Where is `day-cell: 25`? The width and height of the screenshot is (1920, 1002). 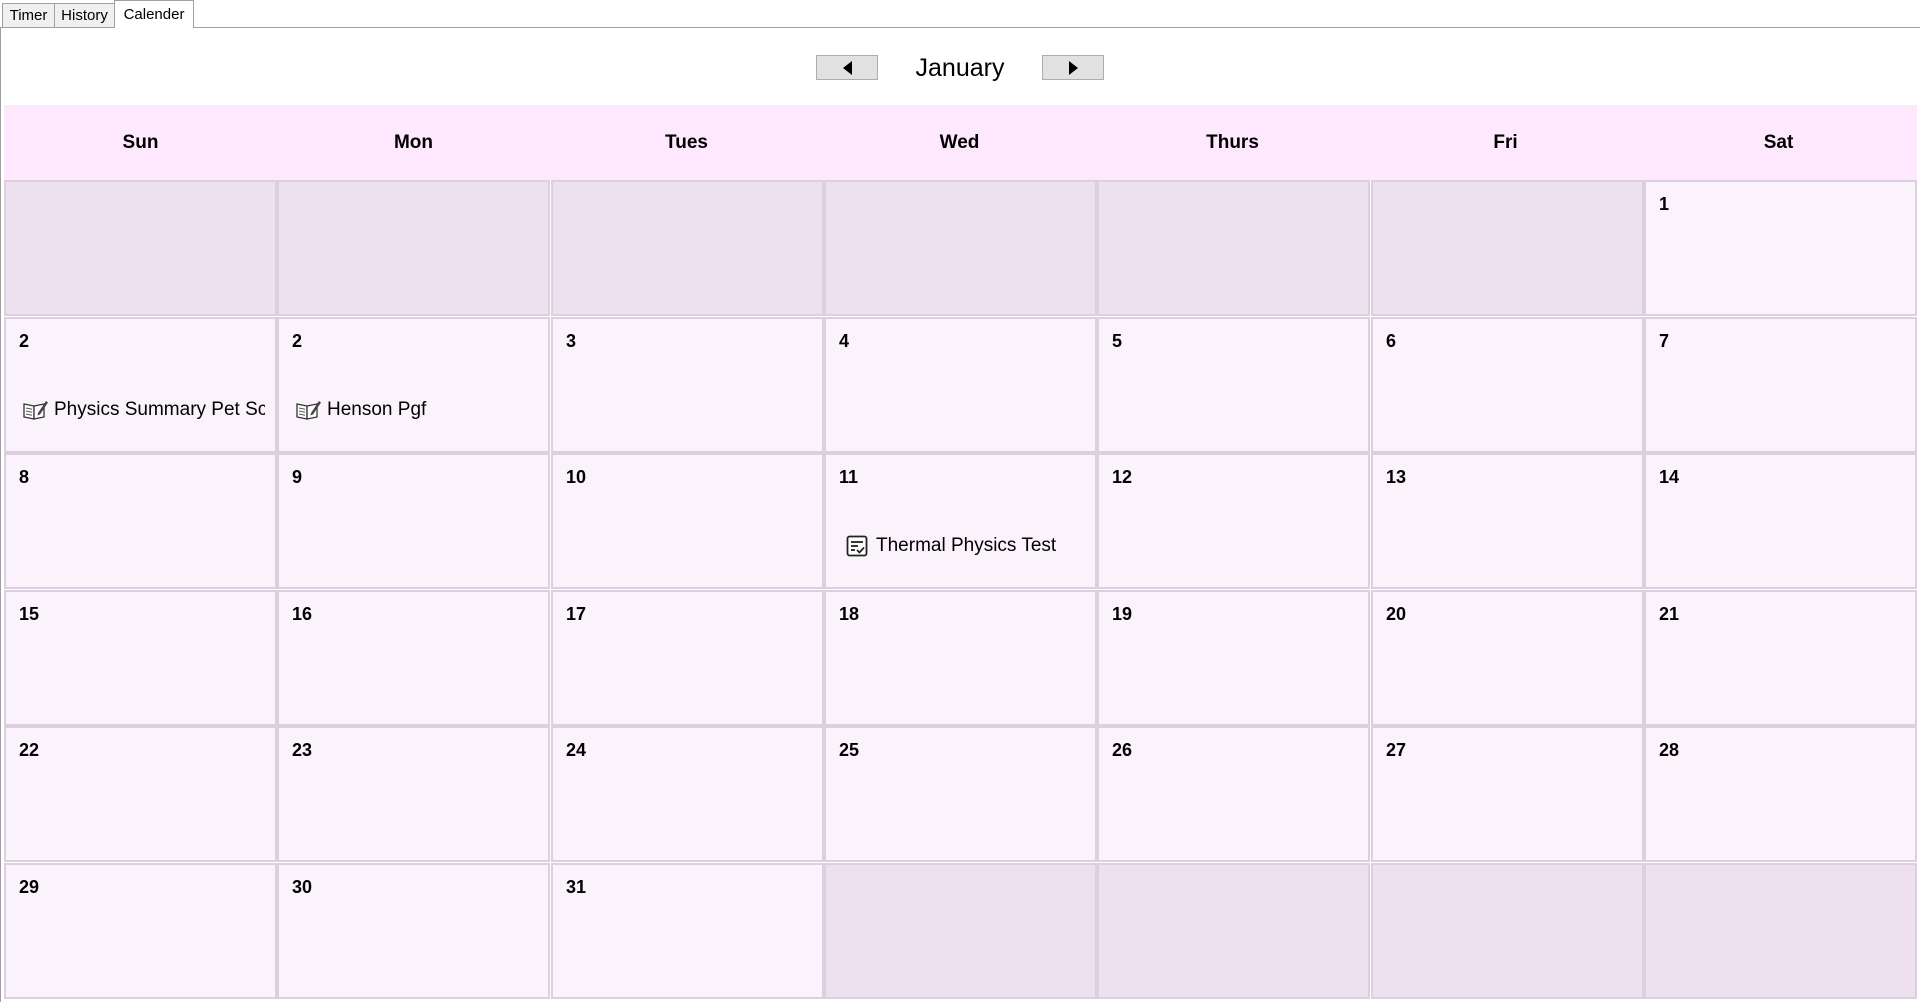 day-cell: 25 is located at coordinates (960, 794).